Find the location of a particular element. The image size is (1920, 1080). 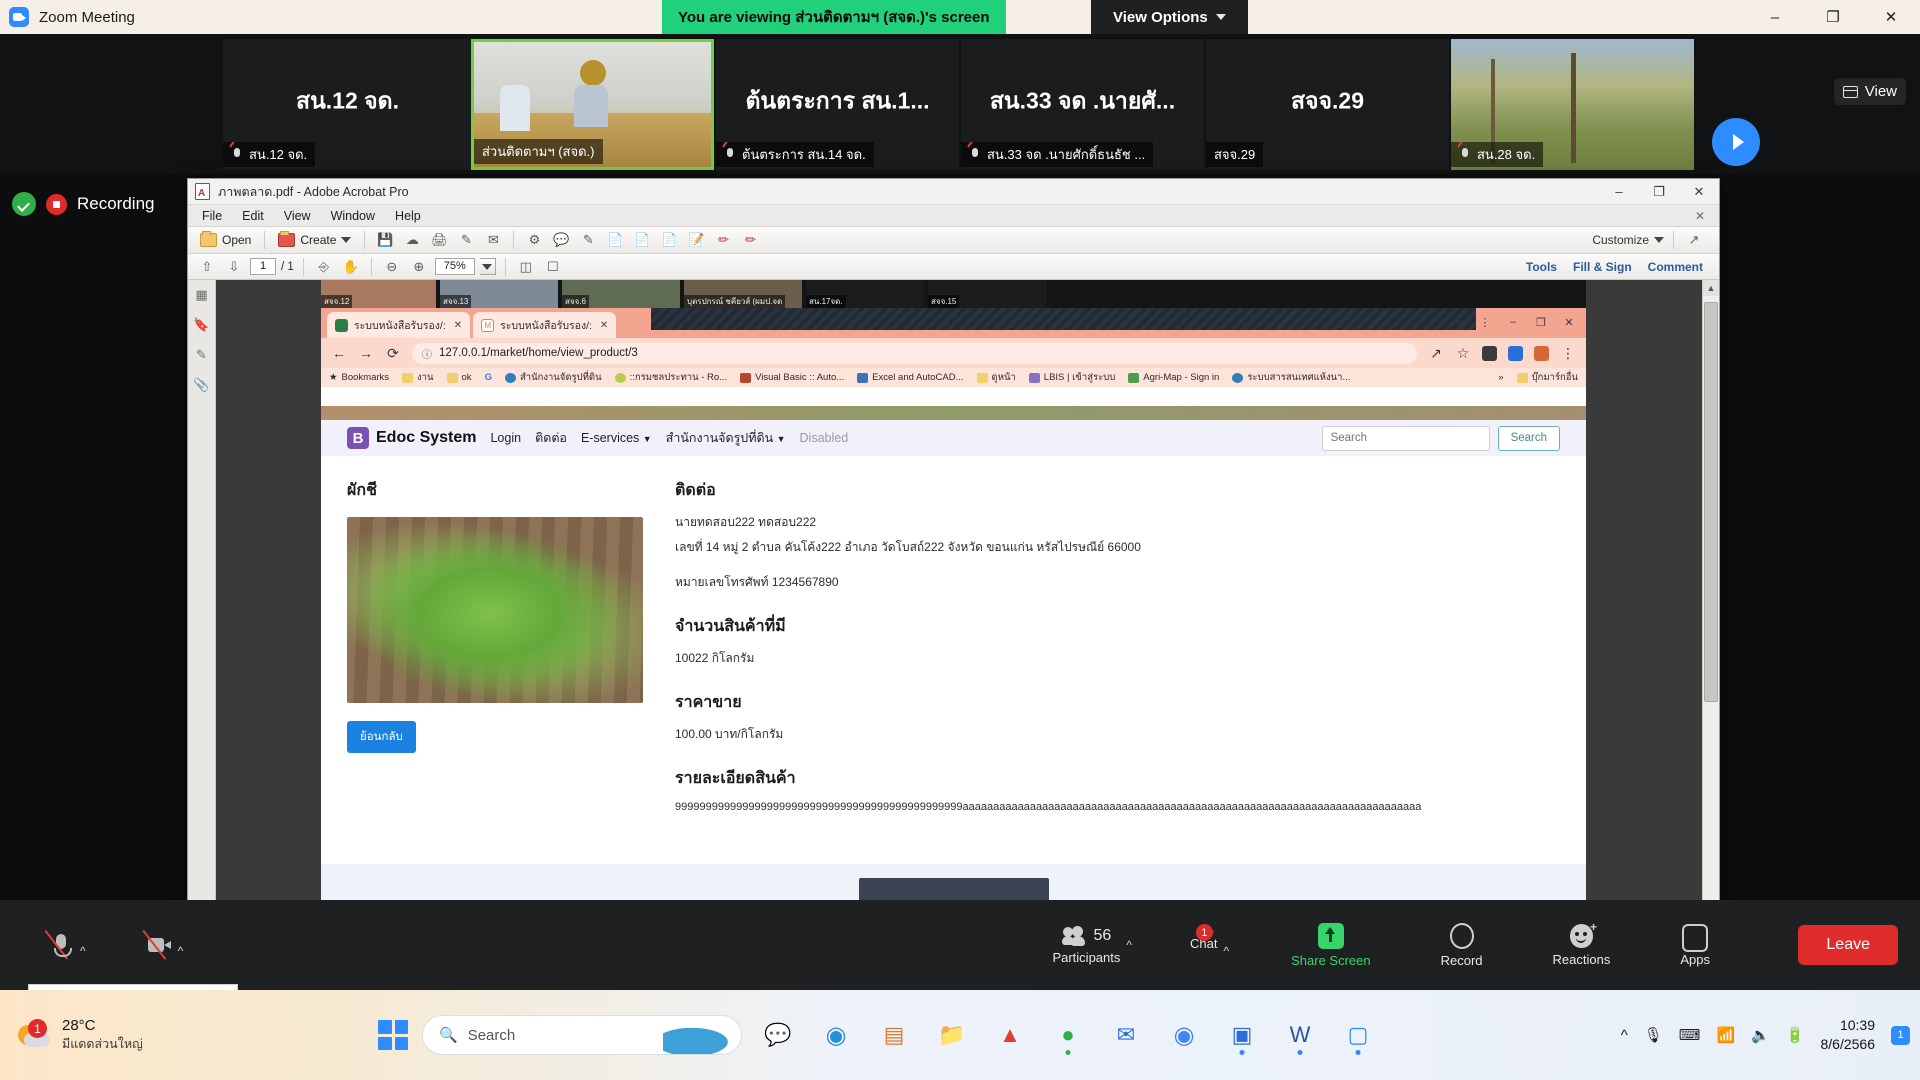

taskbar-app-line: ● is located at coordinates (1068, 1035).